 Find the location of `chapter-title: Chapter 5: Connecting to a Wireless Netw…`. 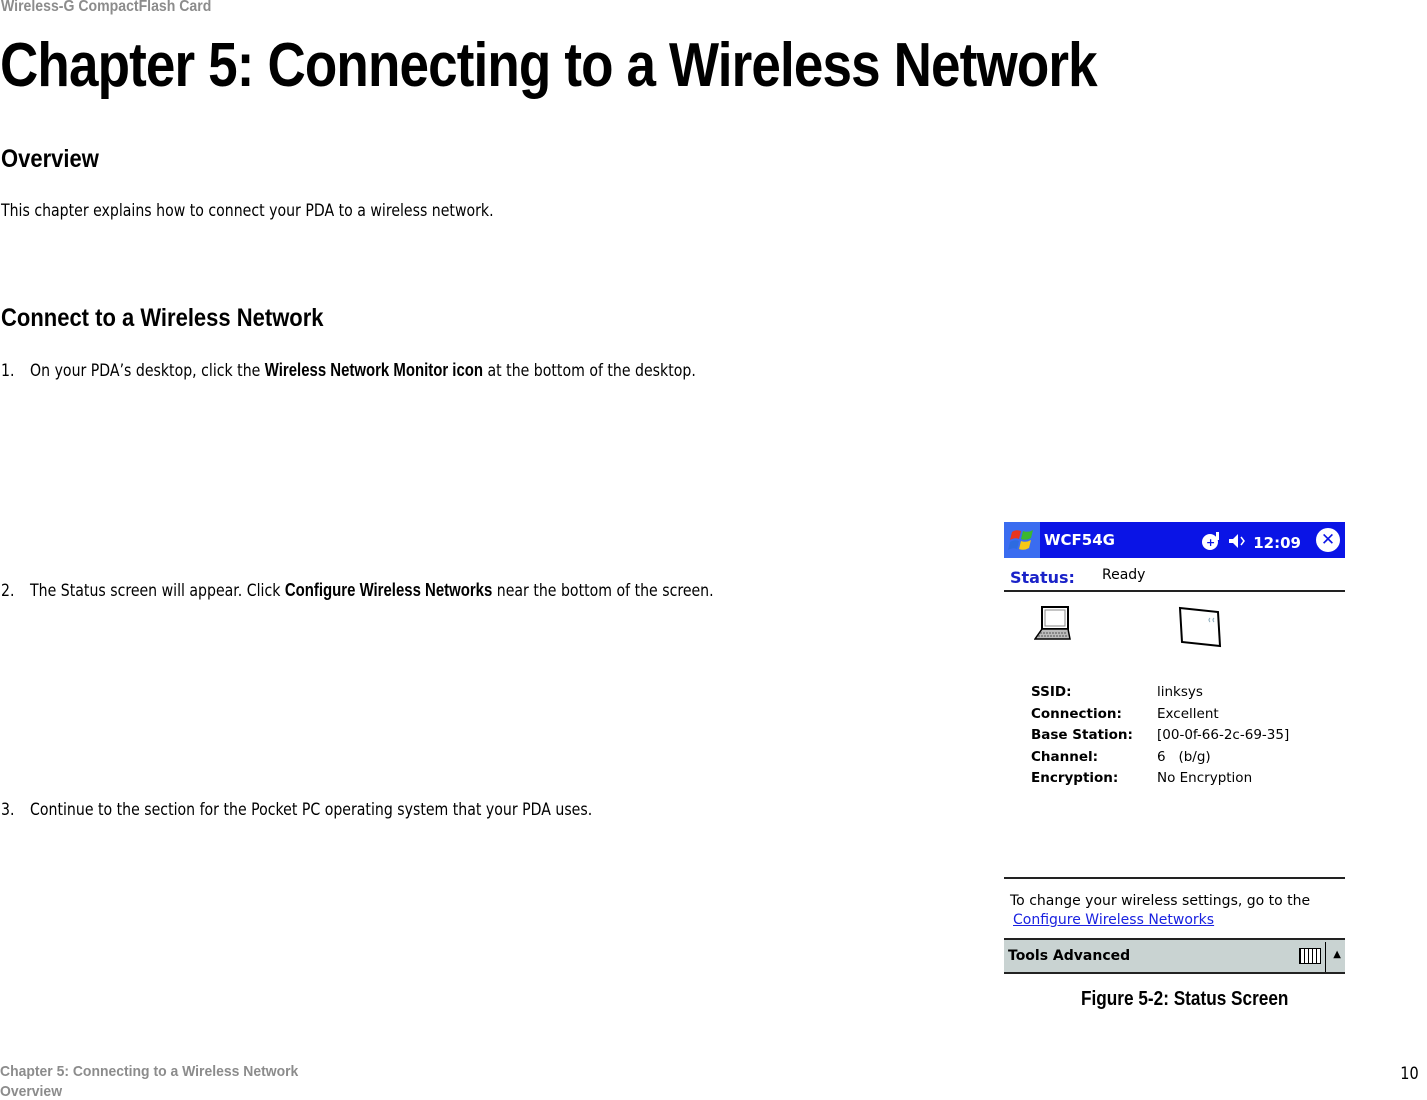

chapter-title: Chapter 5: Connecting to a Wireless Netw… is located at coordinates (549, 65).